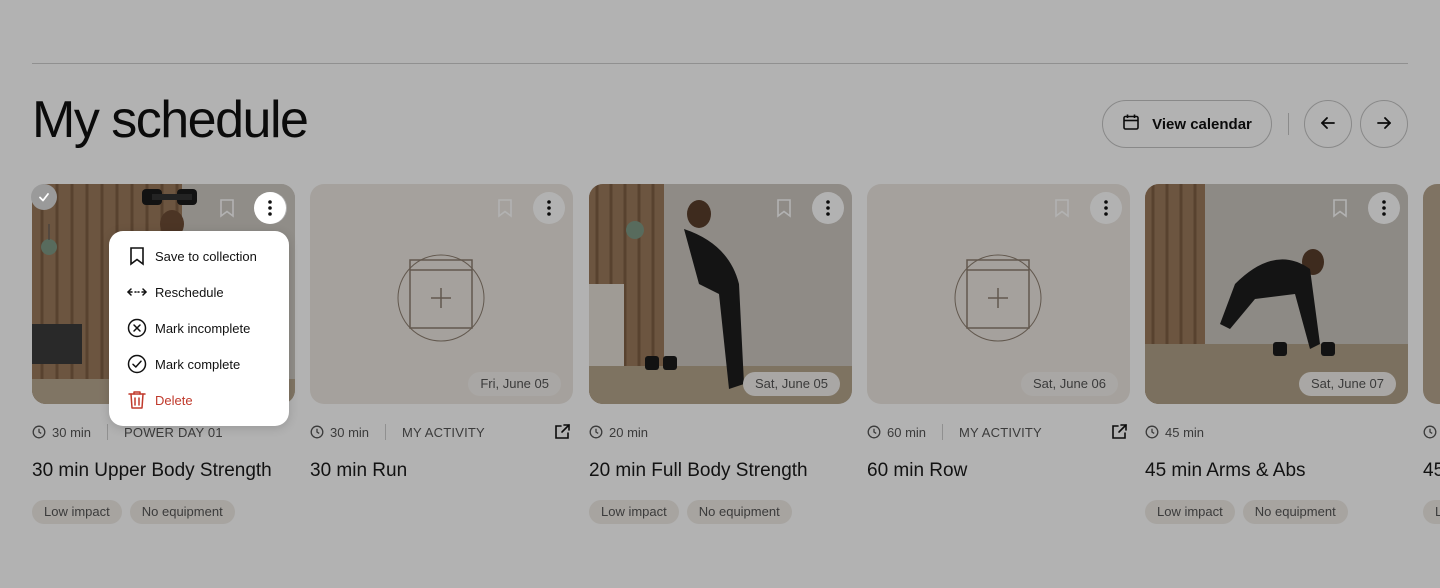 This screenshot has width=1440, height=588. I want to click on more-options-button-active, so click(270, 208).